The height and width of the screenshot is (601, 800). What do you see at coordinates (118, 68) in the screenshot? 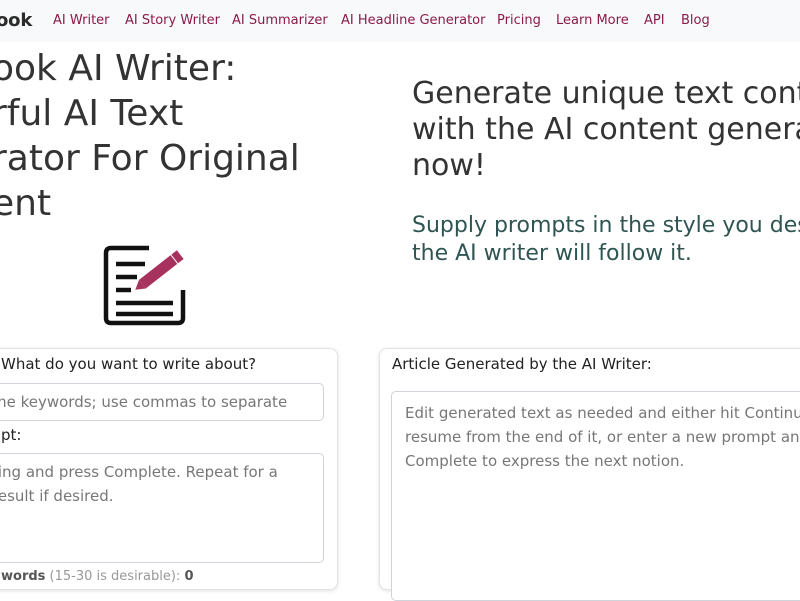
I see `page-title-line: ook AI Writer:` at bounding box center [118, 68].